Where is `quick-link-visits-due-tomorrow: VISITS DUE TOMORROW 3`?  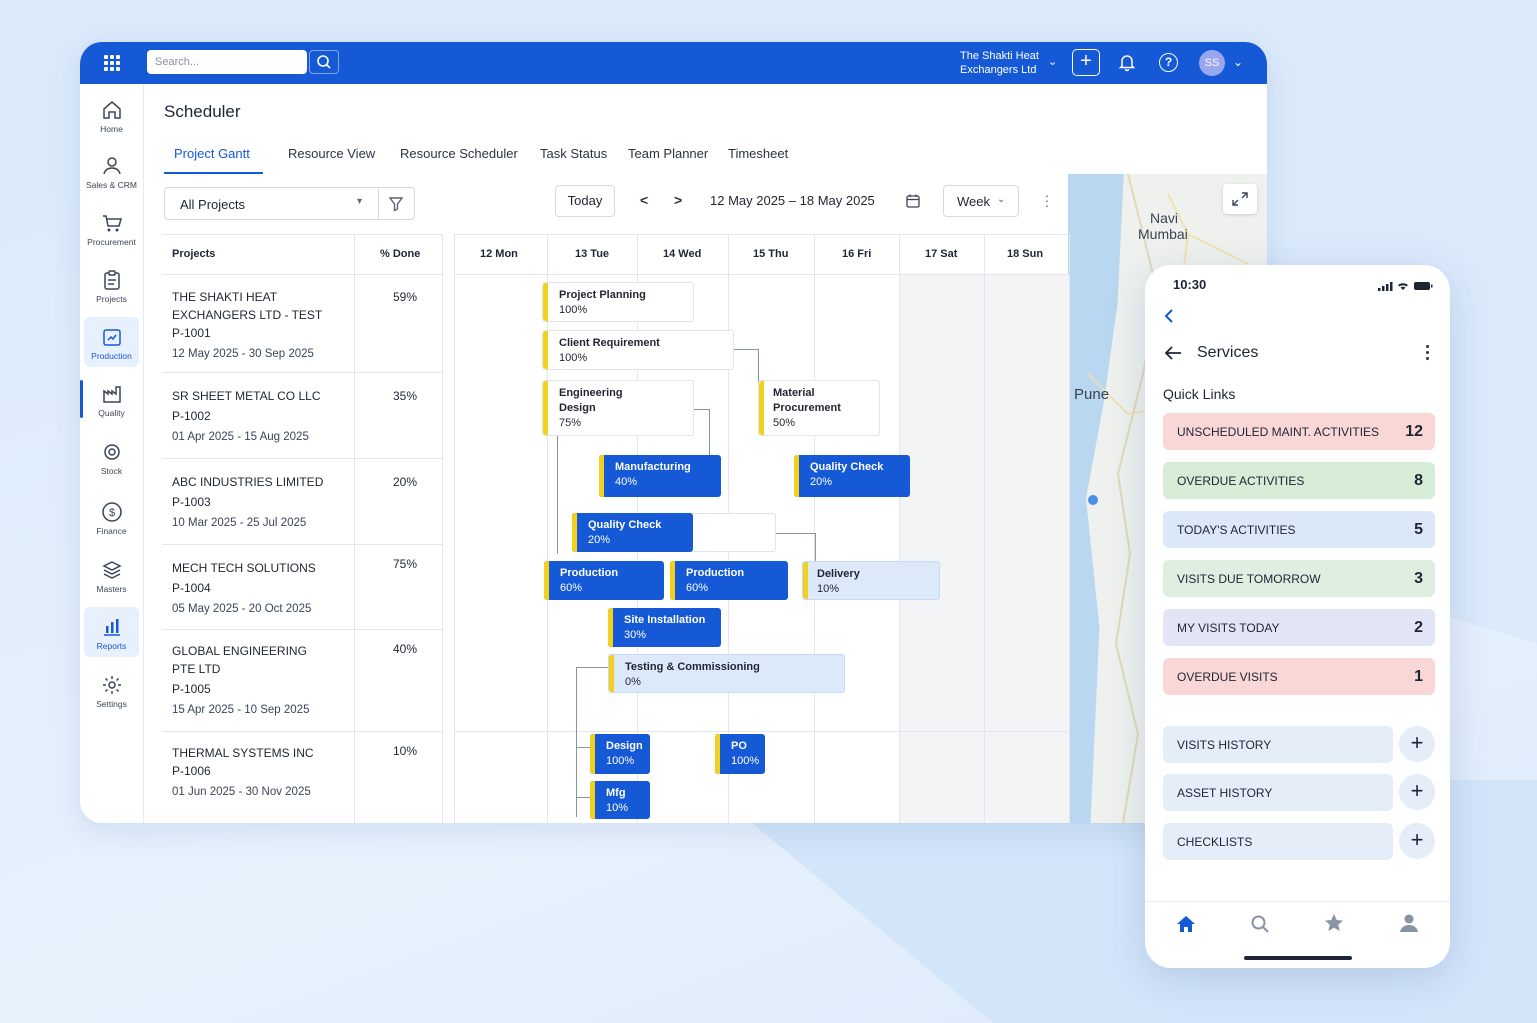 quick-link-visits-due-tomorrow: VISITS DUE TOMORROW 3 is located at coordinates (1299, 578).